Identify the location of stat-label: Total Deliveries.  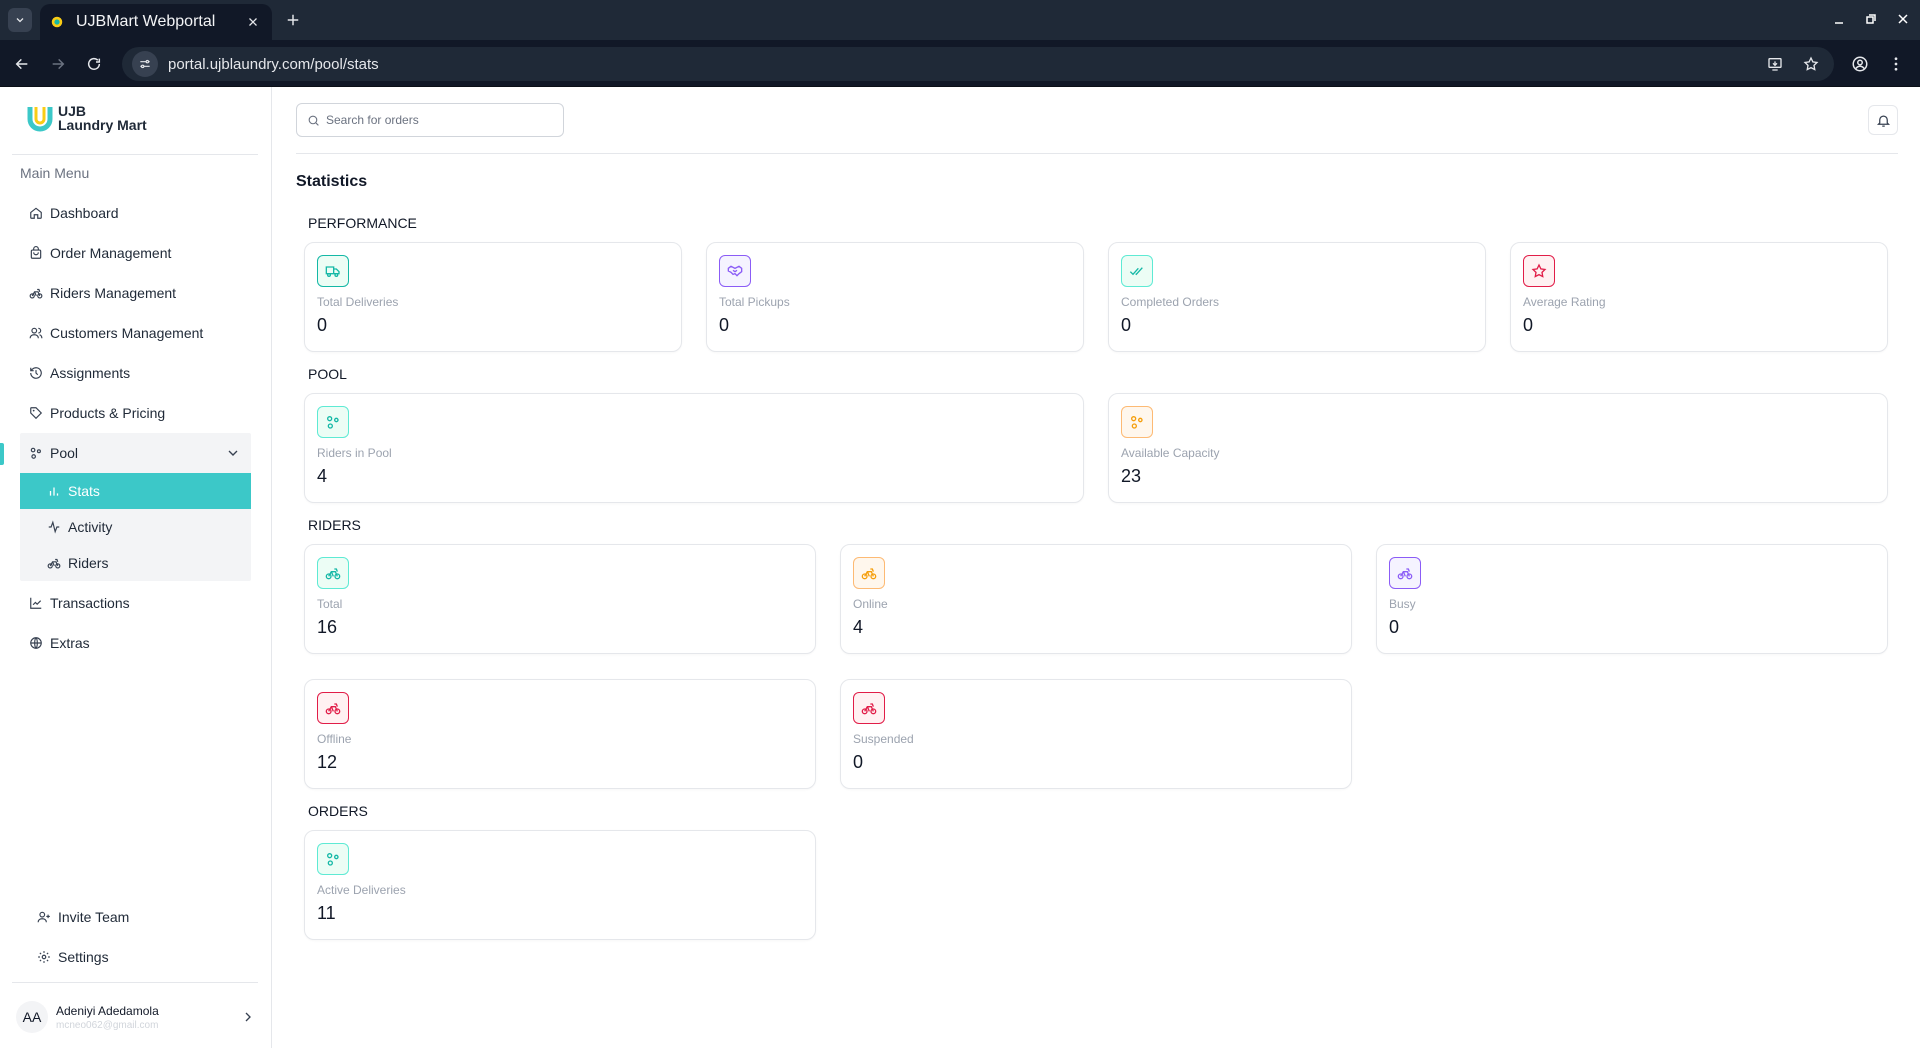
(358, 302).